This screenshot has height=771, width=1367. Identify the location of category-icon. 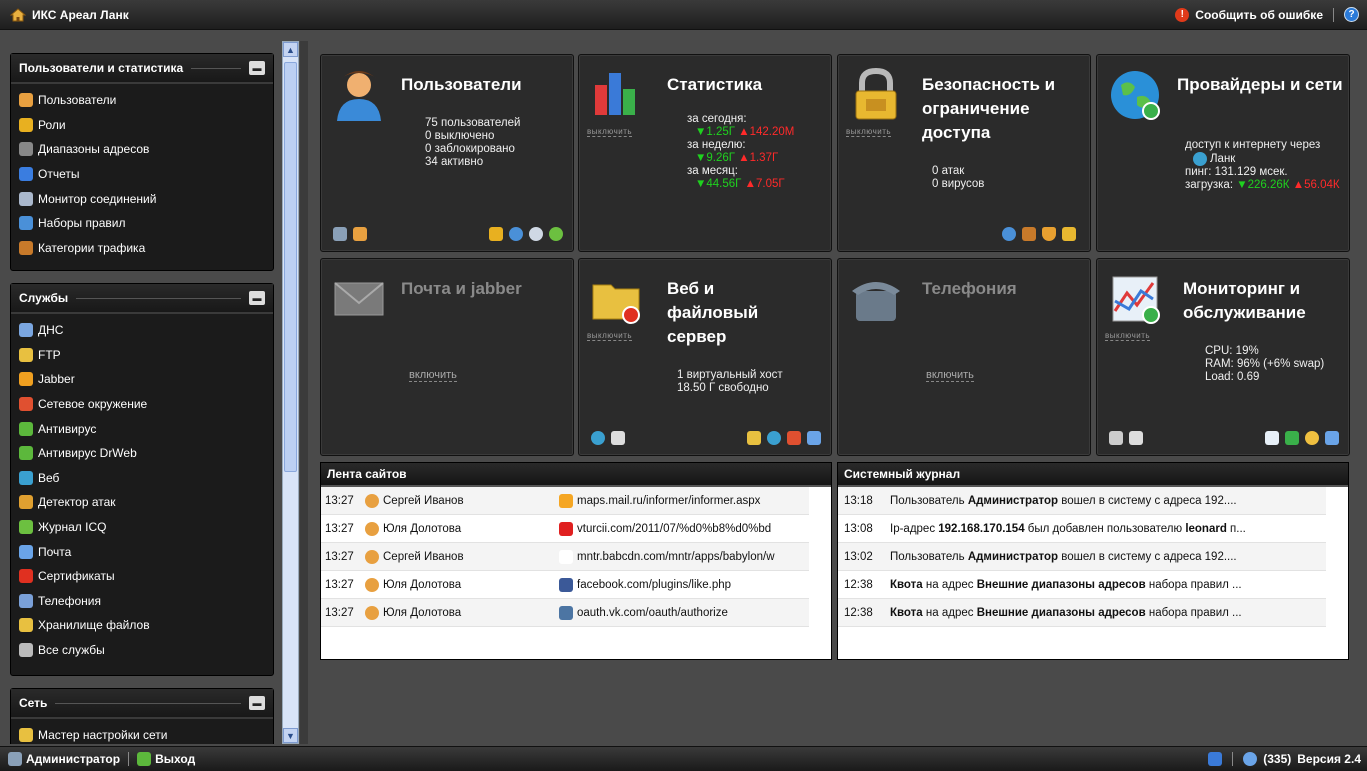
(1029, 234).